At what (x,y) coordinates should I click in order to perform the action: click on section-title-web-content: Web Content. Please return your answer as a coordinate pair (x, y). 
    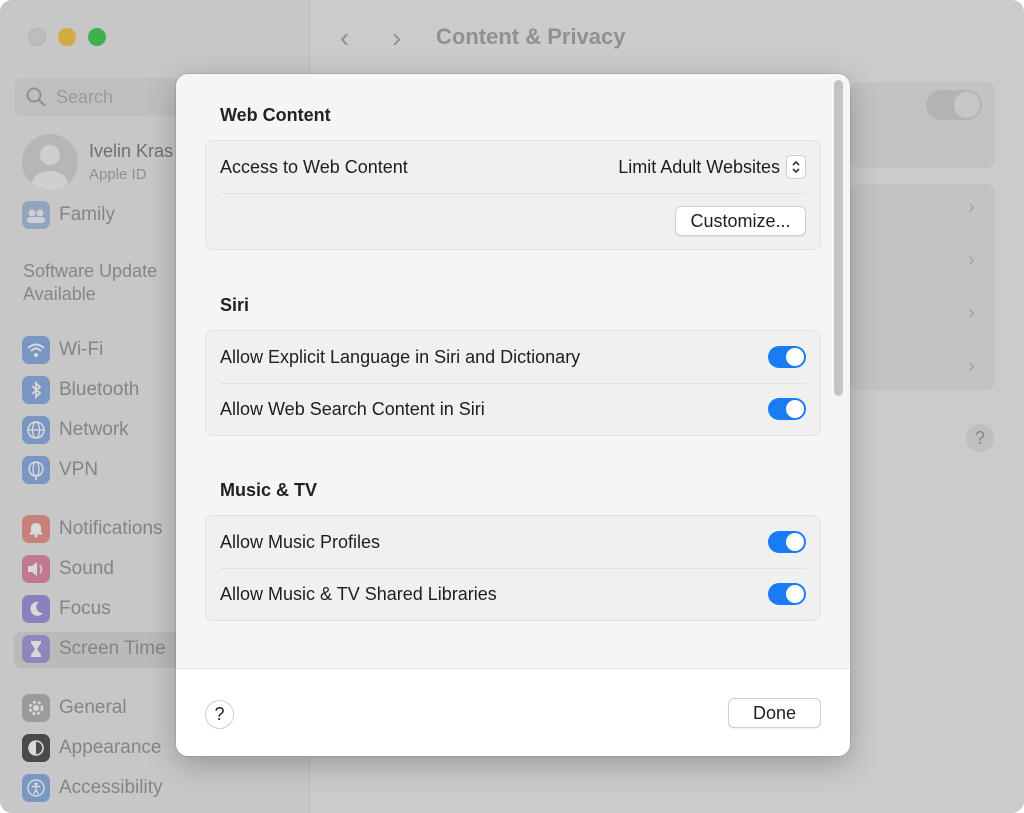
    Looking at the image, I should click on (275, 115).